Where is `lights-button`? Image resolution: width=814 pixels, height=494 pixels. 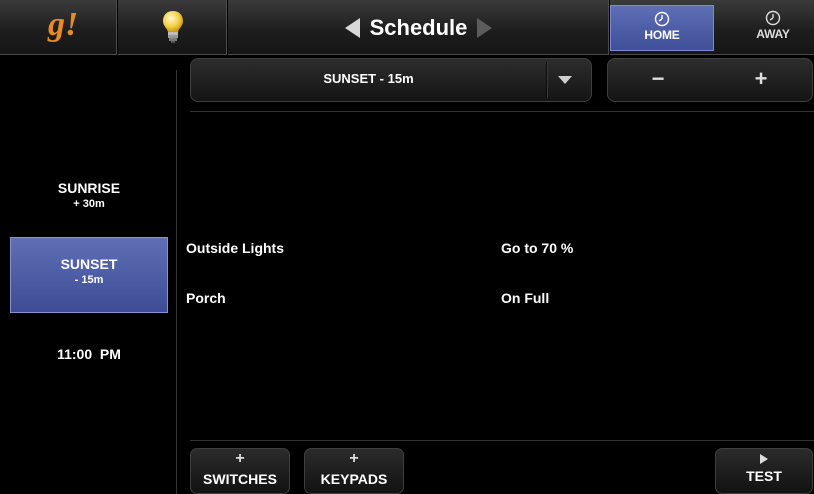
lights-button is located at coordinates (173, 27).